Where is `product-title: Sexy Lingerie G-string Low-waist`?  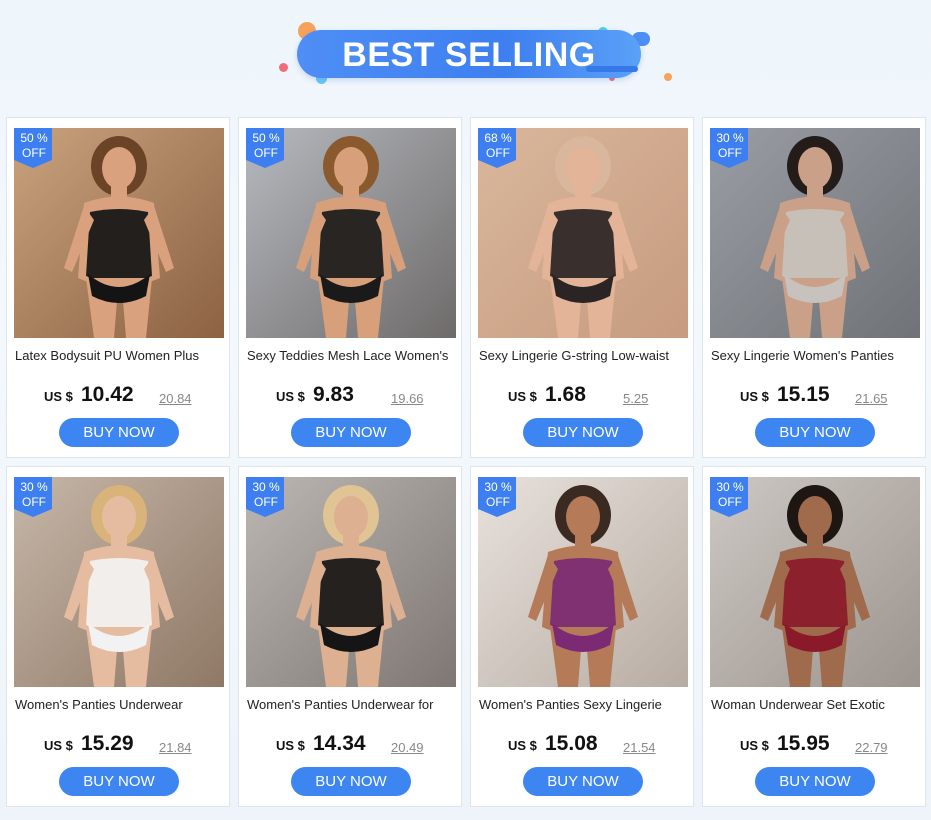
product-title: Sexy Lingerie G-string Low-waist is located at coordinates (583, 355).